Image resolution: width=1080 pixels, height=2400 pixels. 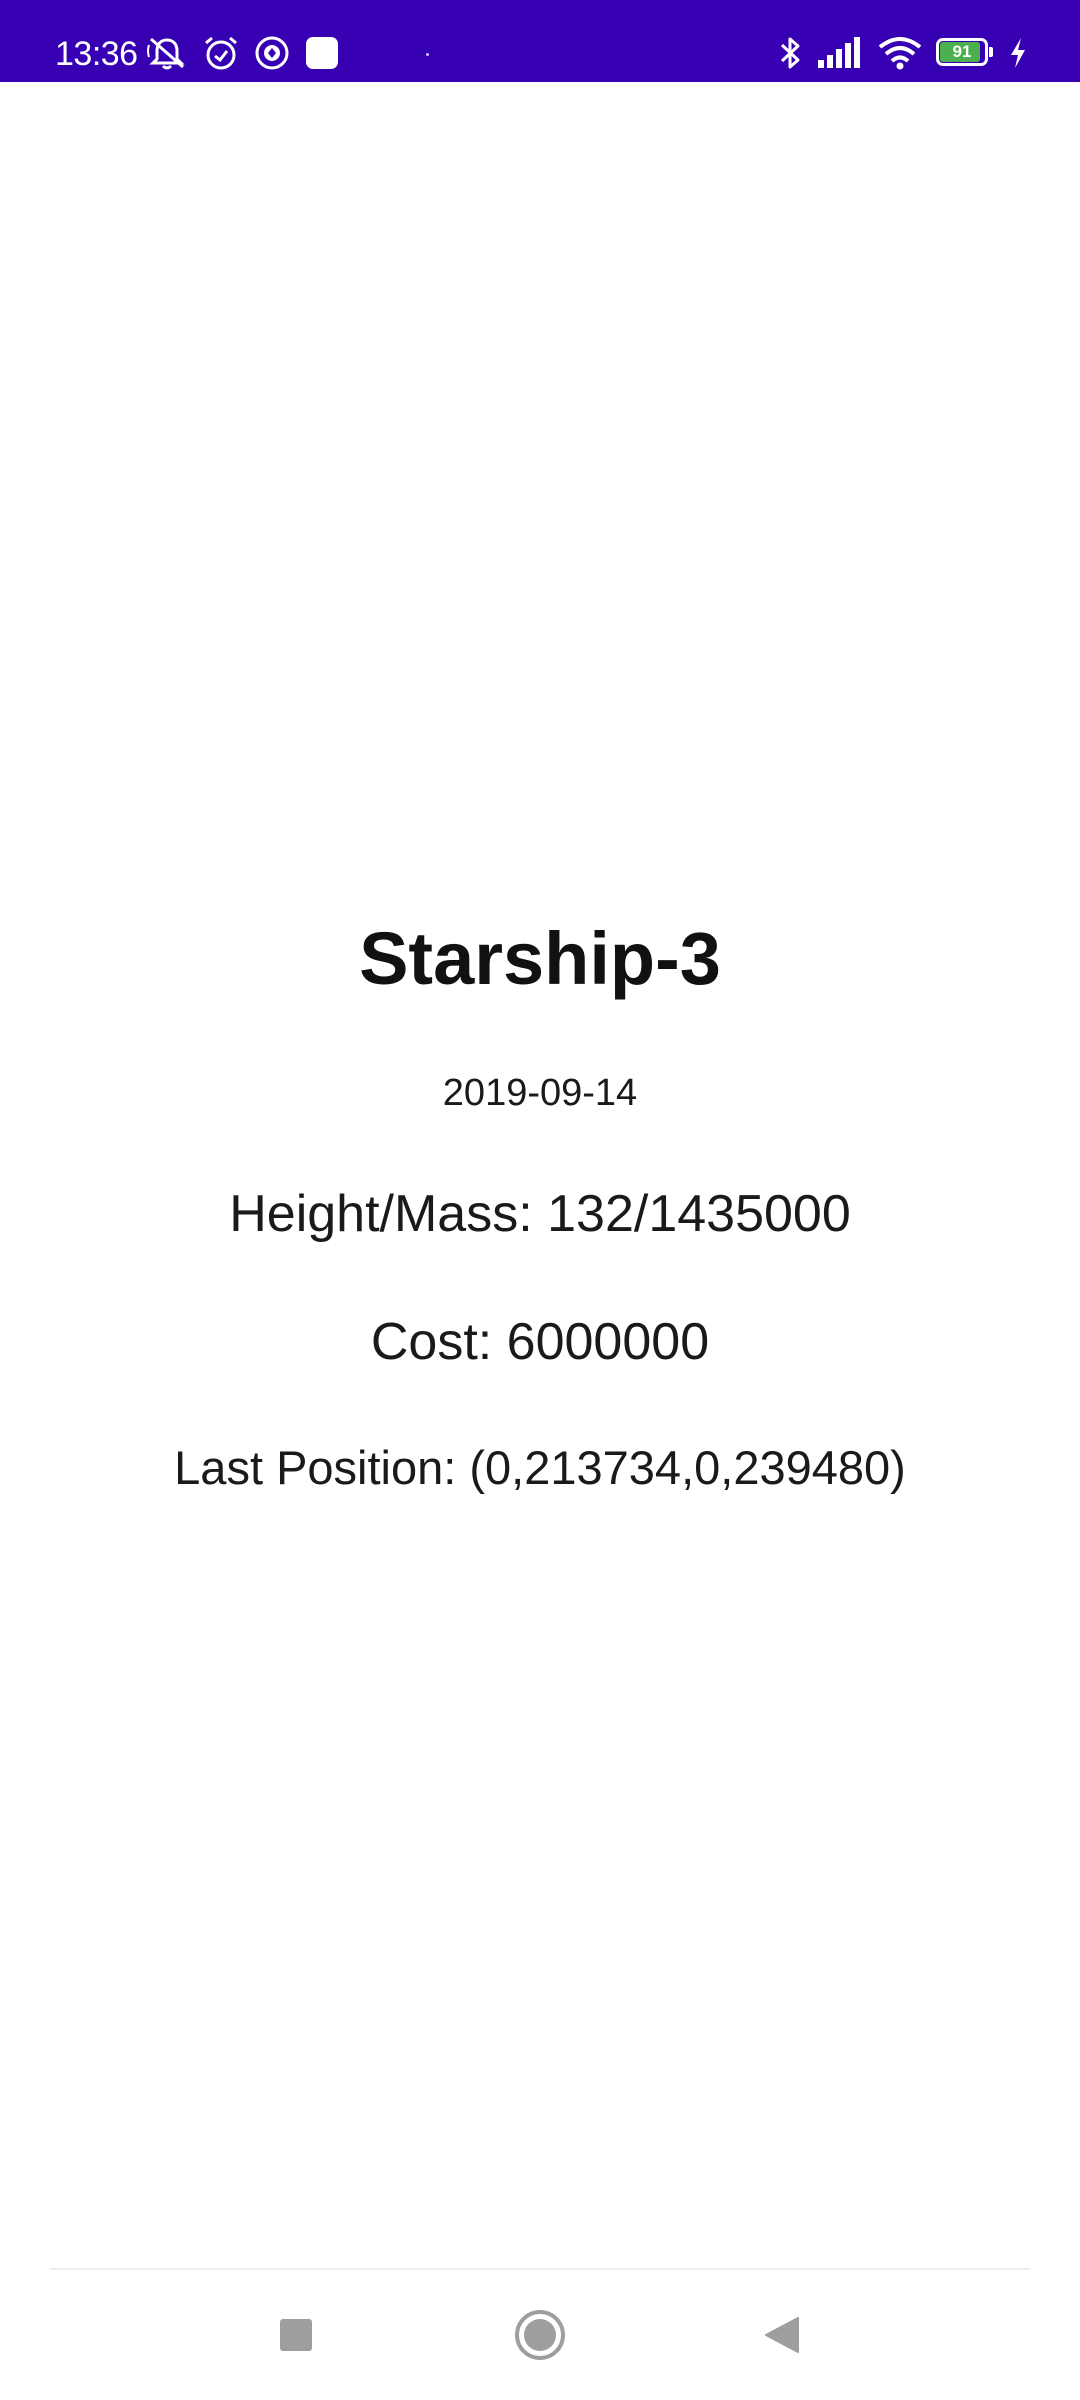 What do you see at coordinates (540, 1214) in the screenshot?
I see `height-mass-text: Height/Mass: 132/1435000` at bounding box center [540, 1214].